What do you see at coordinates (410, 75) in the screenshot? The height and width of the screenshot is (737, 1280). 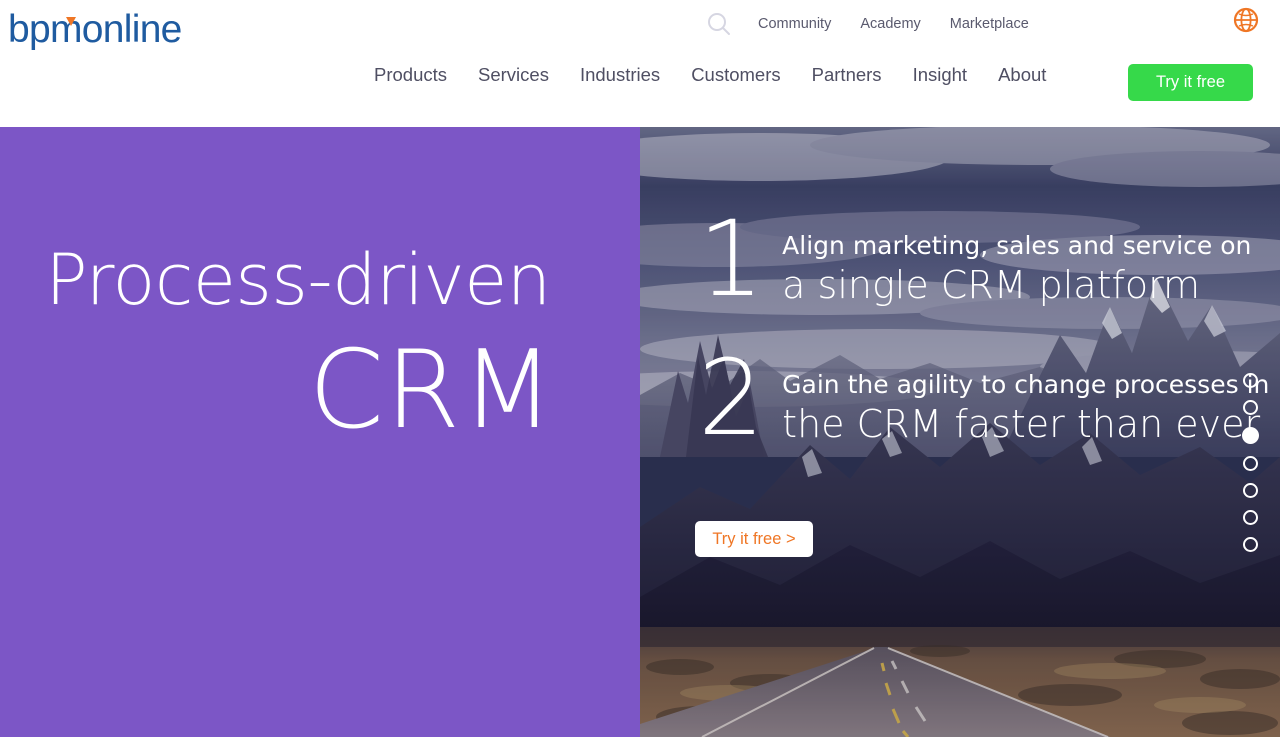 I see `nav-item-products: Products` at bounding box center [410, 75].